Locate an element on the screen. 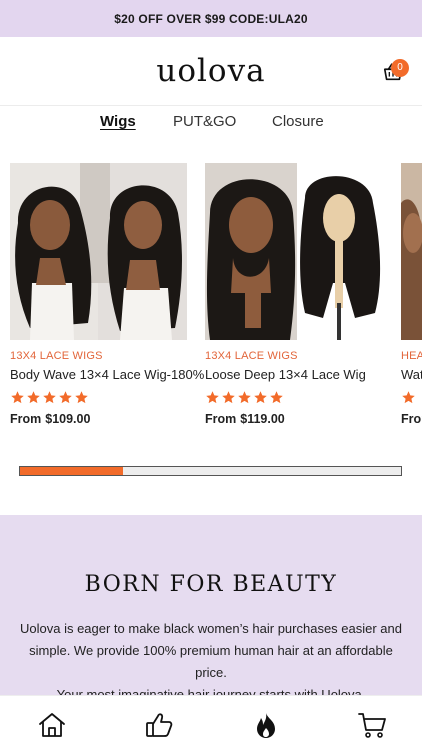 Image resolution: width=422 pixels, height=750 pixels. product-title: Wat is located at coordinates (411, 374).